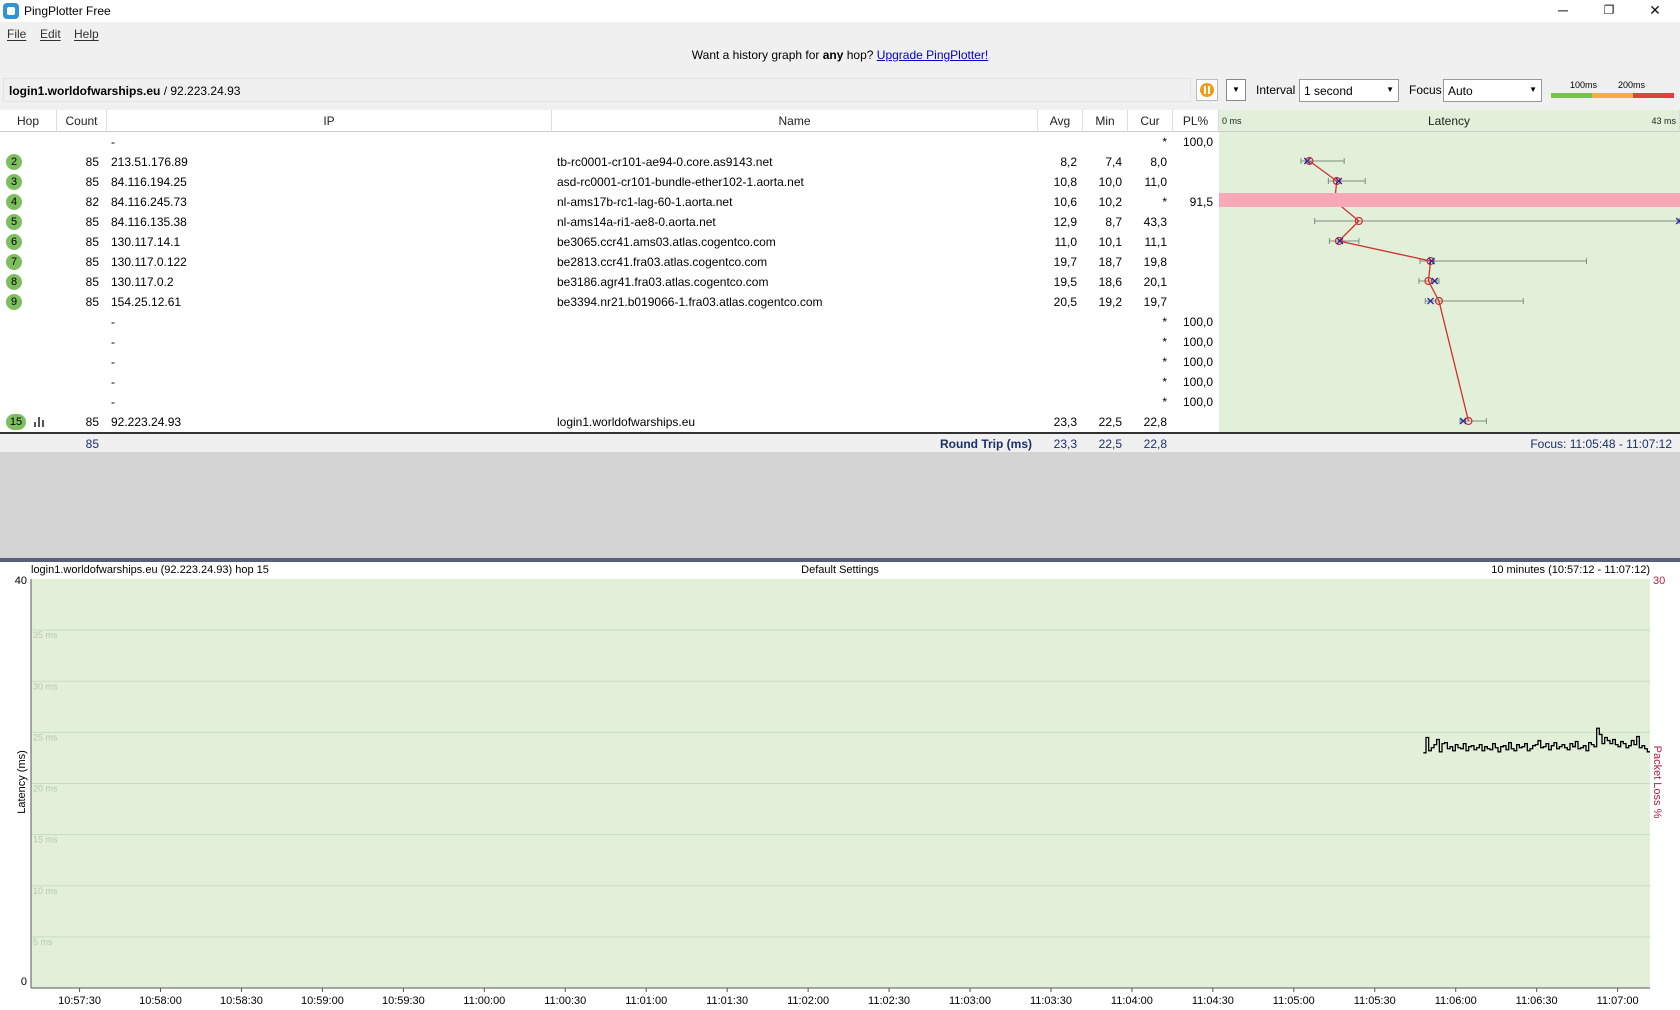 The height and width of the screenshot is (1010, 1680). I want to click on x-tick-label: 11:06:30, so click(1537, 1001).